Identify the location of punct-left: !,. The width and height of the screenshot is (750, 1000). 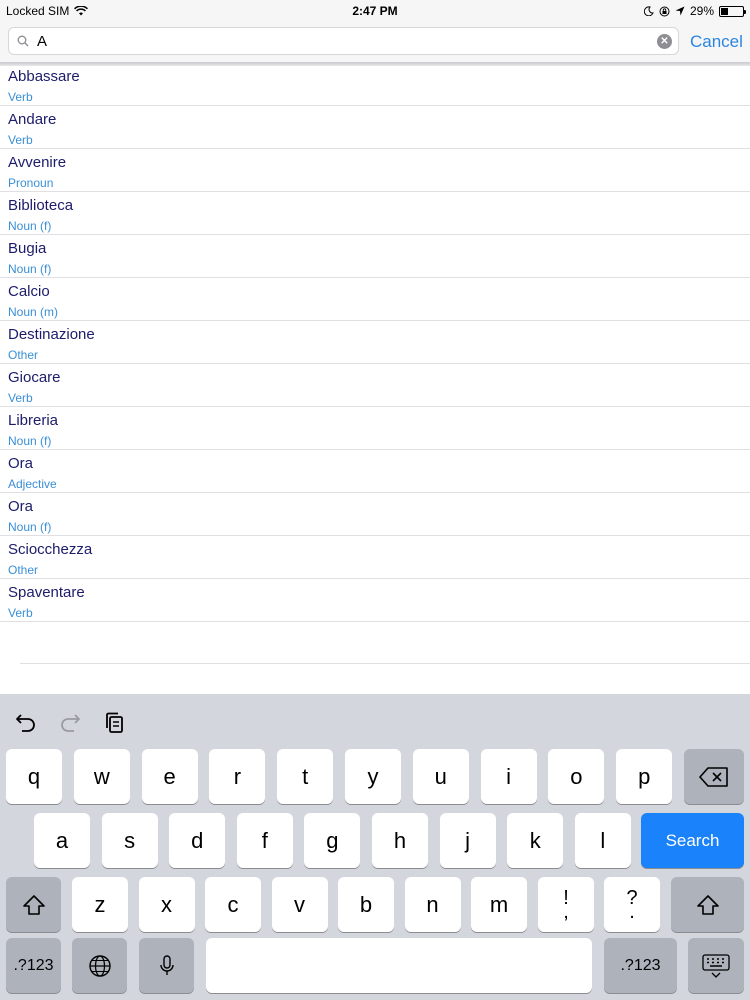
(566, 905).